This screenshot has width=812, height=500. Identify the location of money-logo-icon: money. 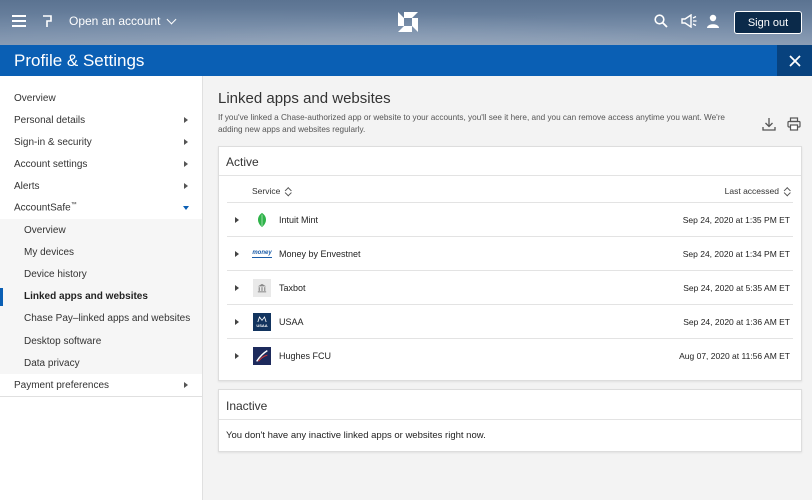
(262, 254).